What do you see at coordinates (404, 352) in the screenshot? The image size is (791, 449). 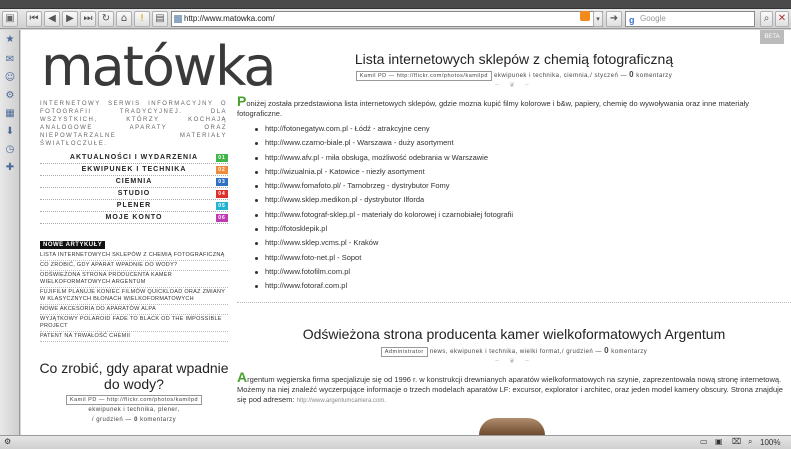 I see `post-credit: Administrator` at bounding box center [404, 352].